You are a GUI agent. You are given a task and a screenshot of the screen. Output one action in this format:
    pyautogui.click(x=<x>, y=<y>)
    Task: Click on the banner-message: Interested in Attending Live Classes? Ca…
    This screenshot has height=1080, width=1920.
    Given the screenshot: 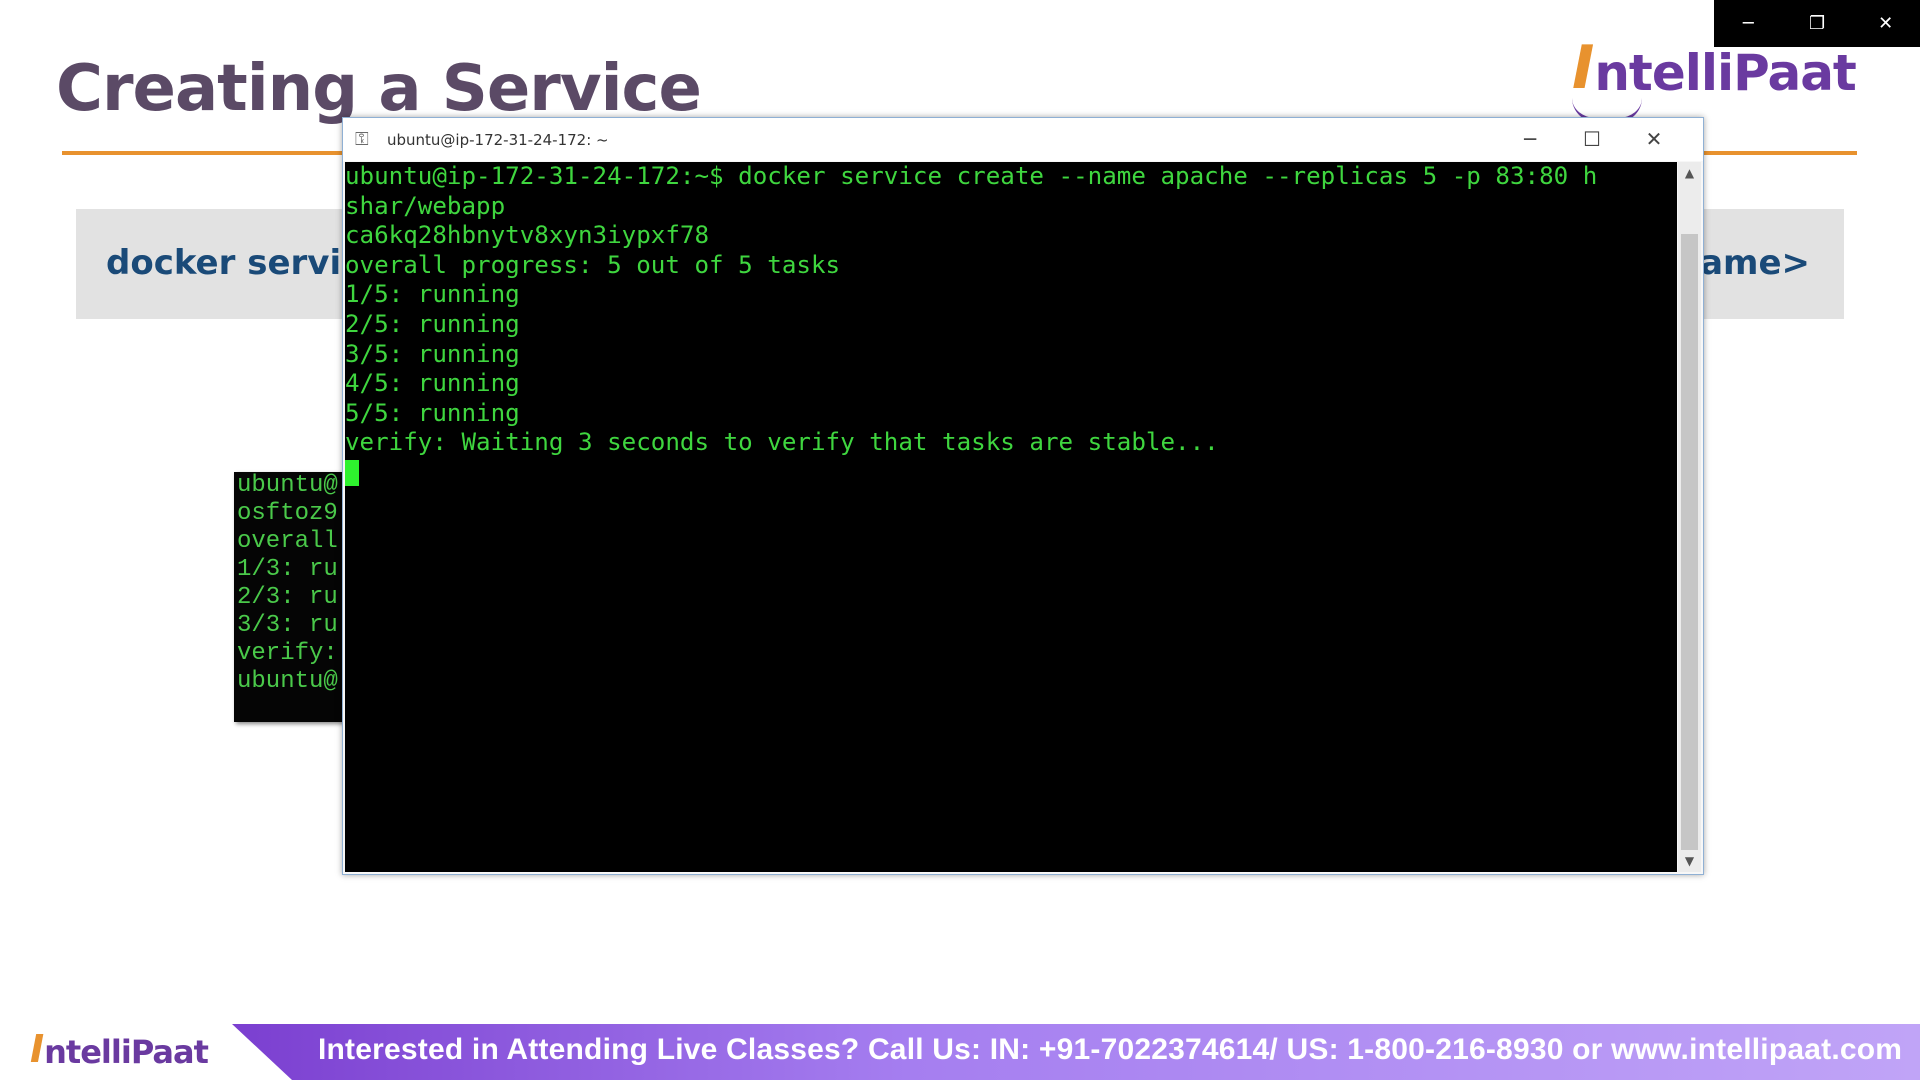 What is the action you would take?
    pyautogui.click(x=1110, y=1049)
    